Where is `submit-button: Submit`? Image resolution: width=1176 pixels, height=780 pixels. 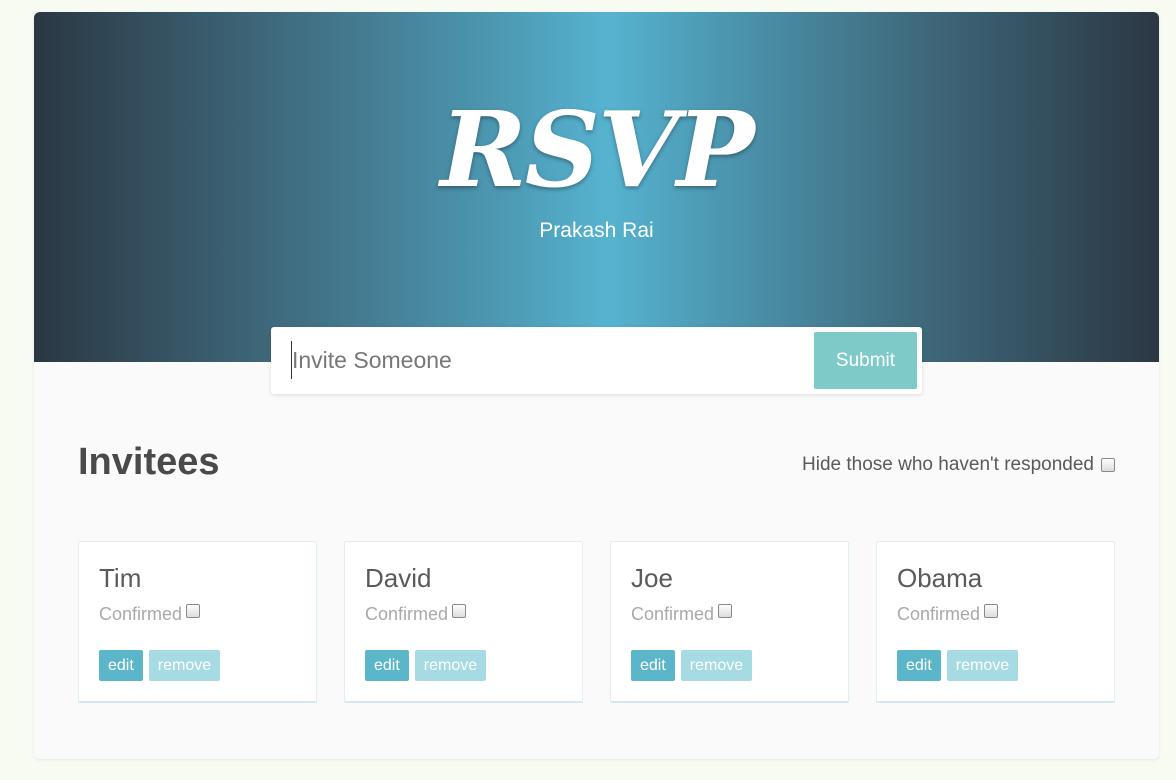 submit-button: Submit is located at coordinates (865, 360).